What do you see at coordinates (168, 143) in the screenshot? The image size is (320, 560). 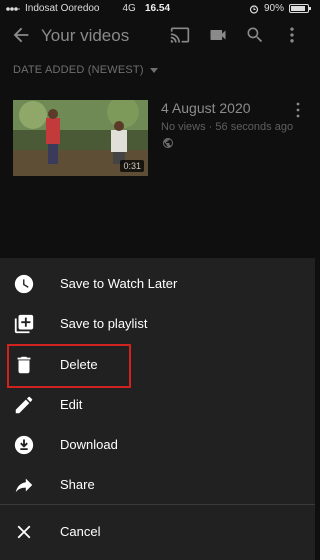 I see `globe-icon` at bounding box center [168, 143].